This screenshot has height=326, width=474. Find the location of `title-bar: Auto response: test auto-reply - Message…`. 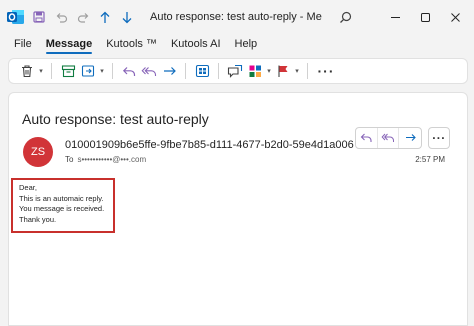

title-bar: Auto response: test auto-reply - Message… is located at coordinates (237, 17).